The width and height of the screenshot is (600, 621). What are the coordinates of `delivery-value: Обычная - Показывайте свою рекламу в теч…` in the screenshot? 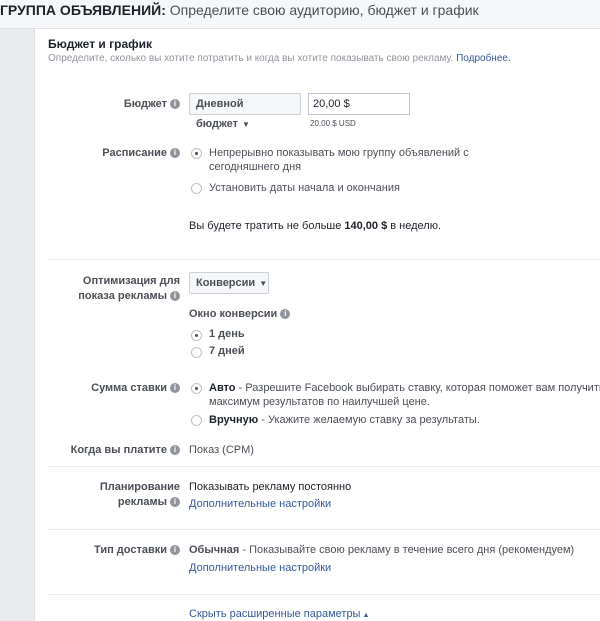 It's located at (381, 550).